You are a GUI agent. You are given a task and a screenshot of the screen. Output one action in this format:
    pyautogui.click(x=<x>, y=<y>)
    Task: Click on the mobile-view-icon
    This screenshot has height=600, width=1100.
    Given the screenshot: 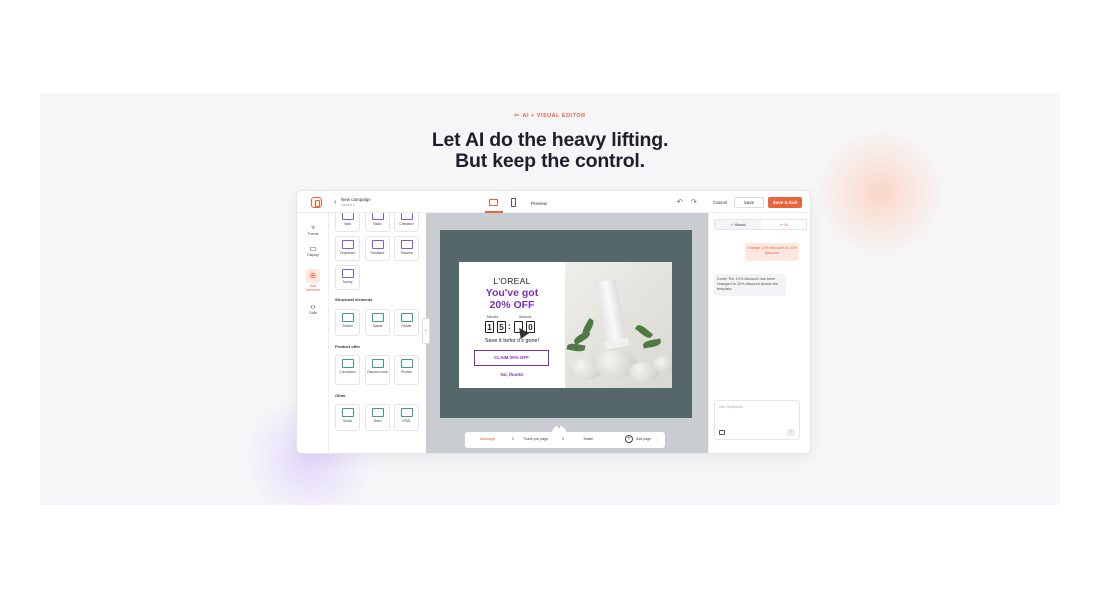 What is the action you would take?
    pyautogui.click(x=513, y=202)
    